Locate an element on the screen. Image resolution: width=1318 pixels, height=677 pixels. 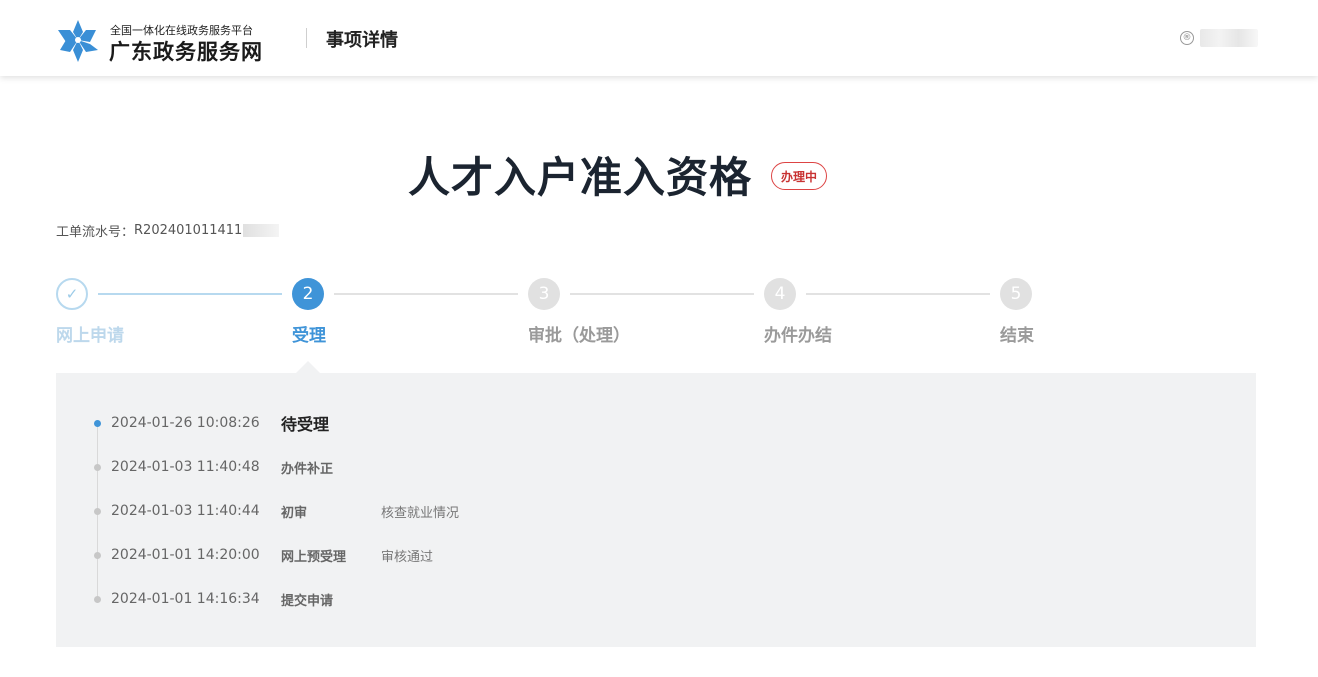
platform-logo-icon is located at coordinates (78, 41).